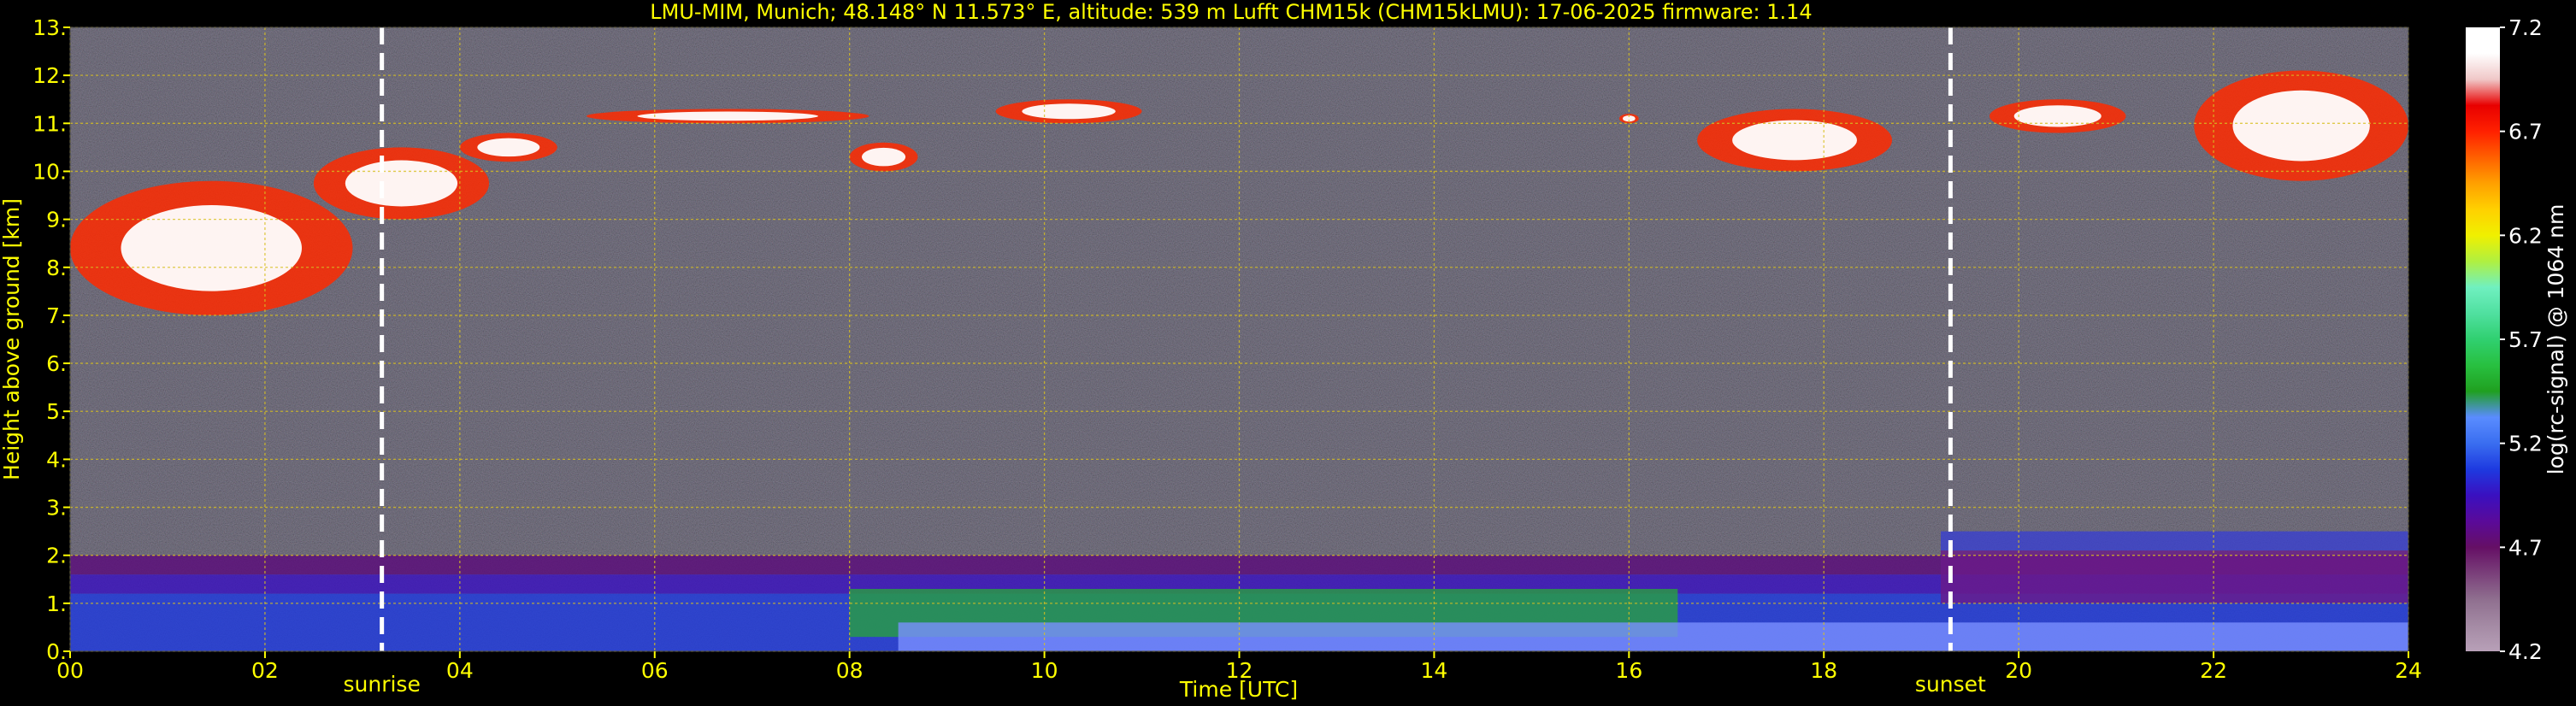  I want to click on sunrise-label: sunrise, so click(381, 684).